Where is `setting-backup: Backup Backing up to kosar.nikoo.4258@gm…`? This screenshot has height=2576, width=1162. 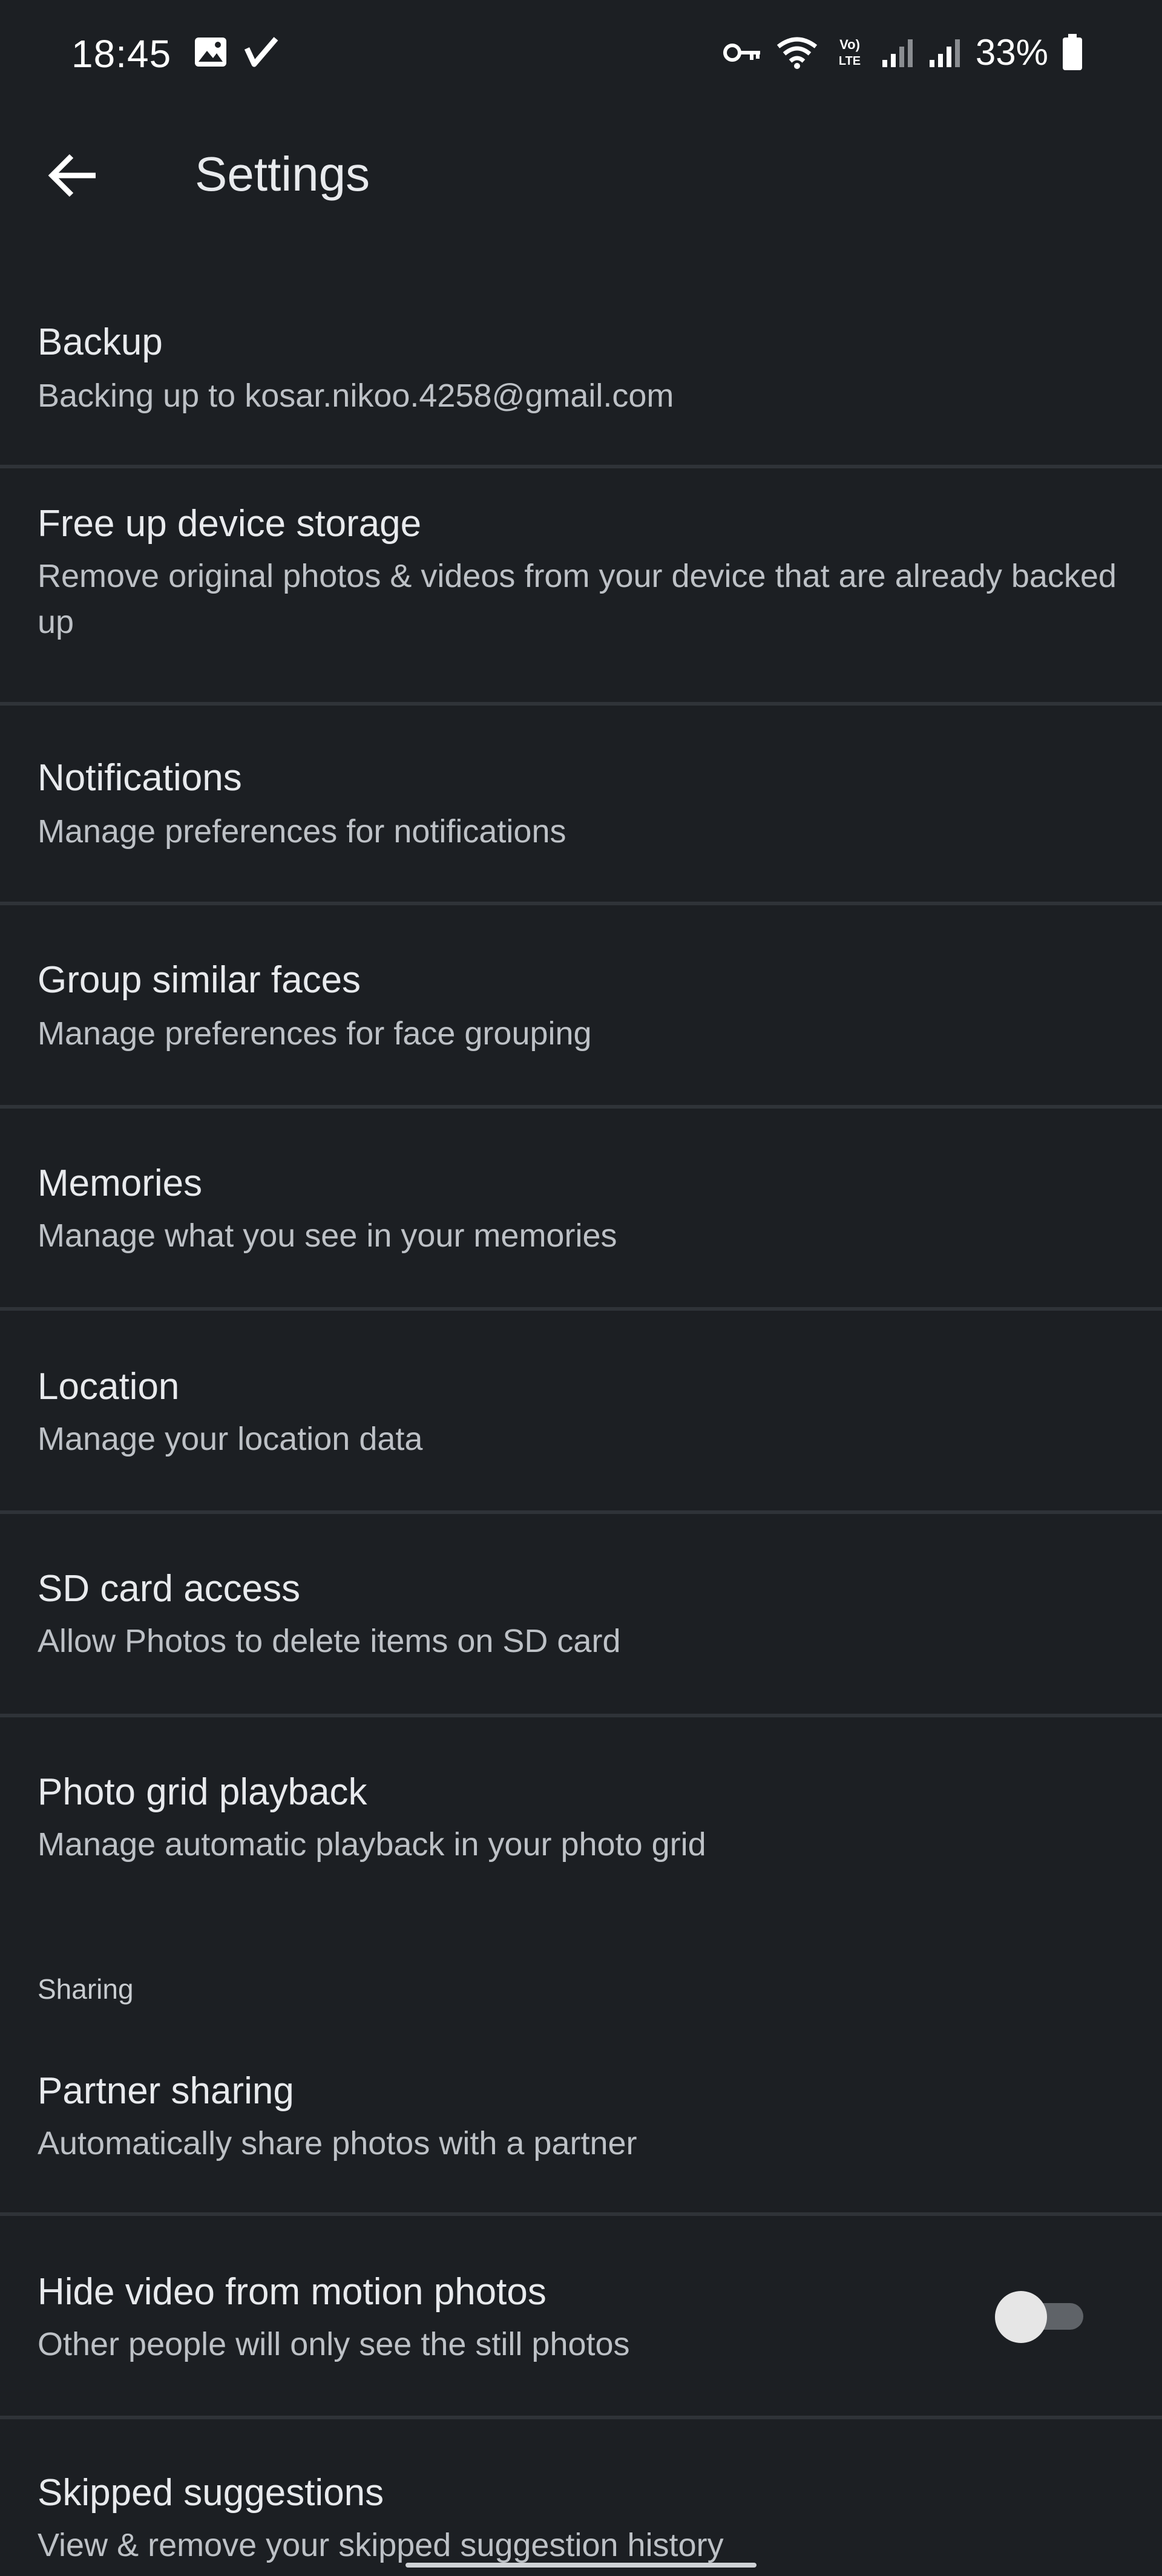 setting-backup: Backup Backing up to kosar.nikoo.4258@gm… is located at coordinates (581, 363).